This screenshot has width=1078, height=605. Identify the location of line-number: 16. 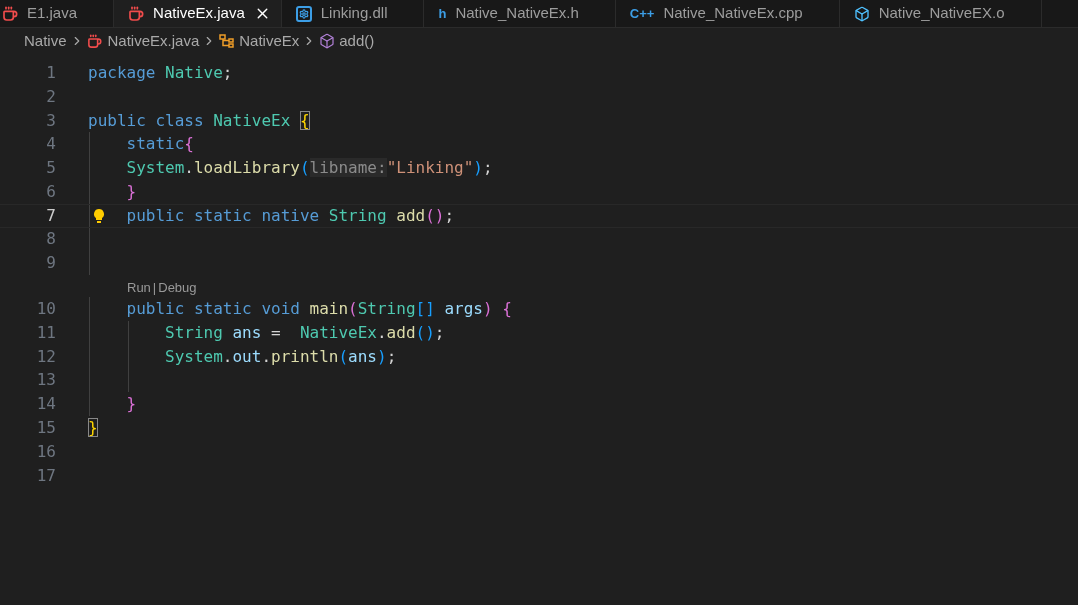
(45, 451).